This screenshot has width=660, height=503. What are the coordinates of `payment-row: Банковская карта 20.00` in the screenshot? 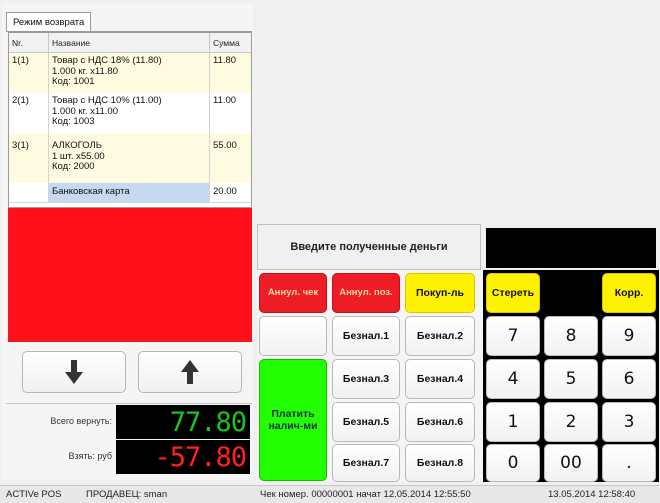 It's located at (130, 193).